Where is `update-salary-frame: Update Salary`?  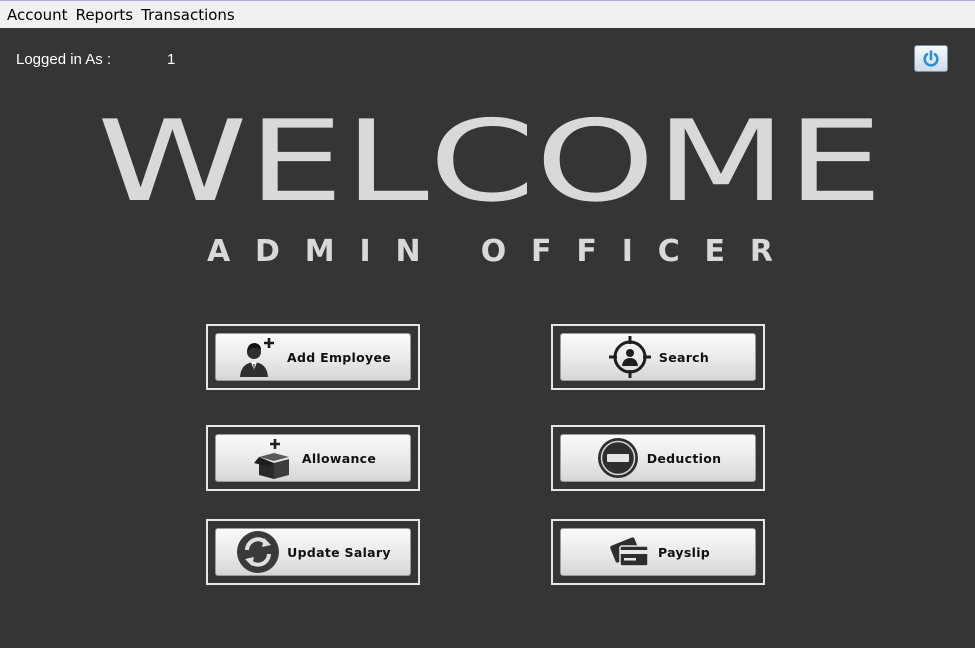 update-salary-frame: Update Salary is located at coordinates (313, 552).